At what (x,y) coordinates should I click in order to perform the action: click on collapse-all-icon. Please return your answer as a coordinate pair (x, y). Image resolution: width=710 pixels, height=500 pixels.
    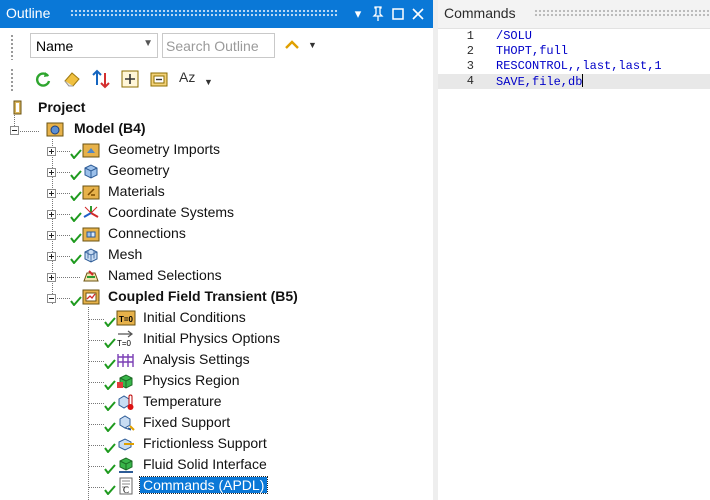
    Looking at the image, I should click on (159, 79).